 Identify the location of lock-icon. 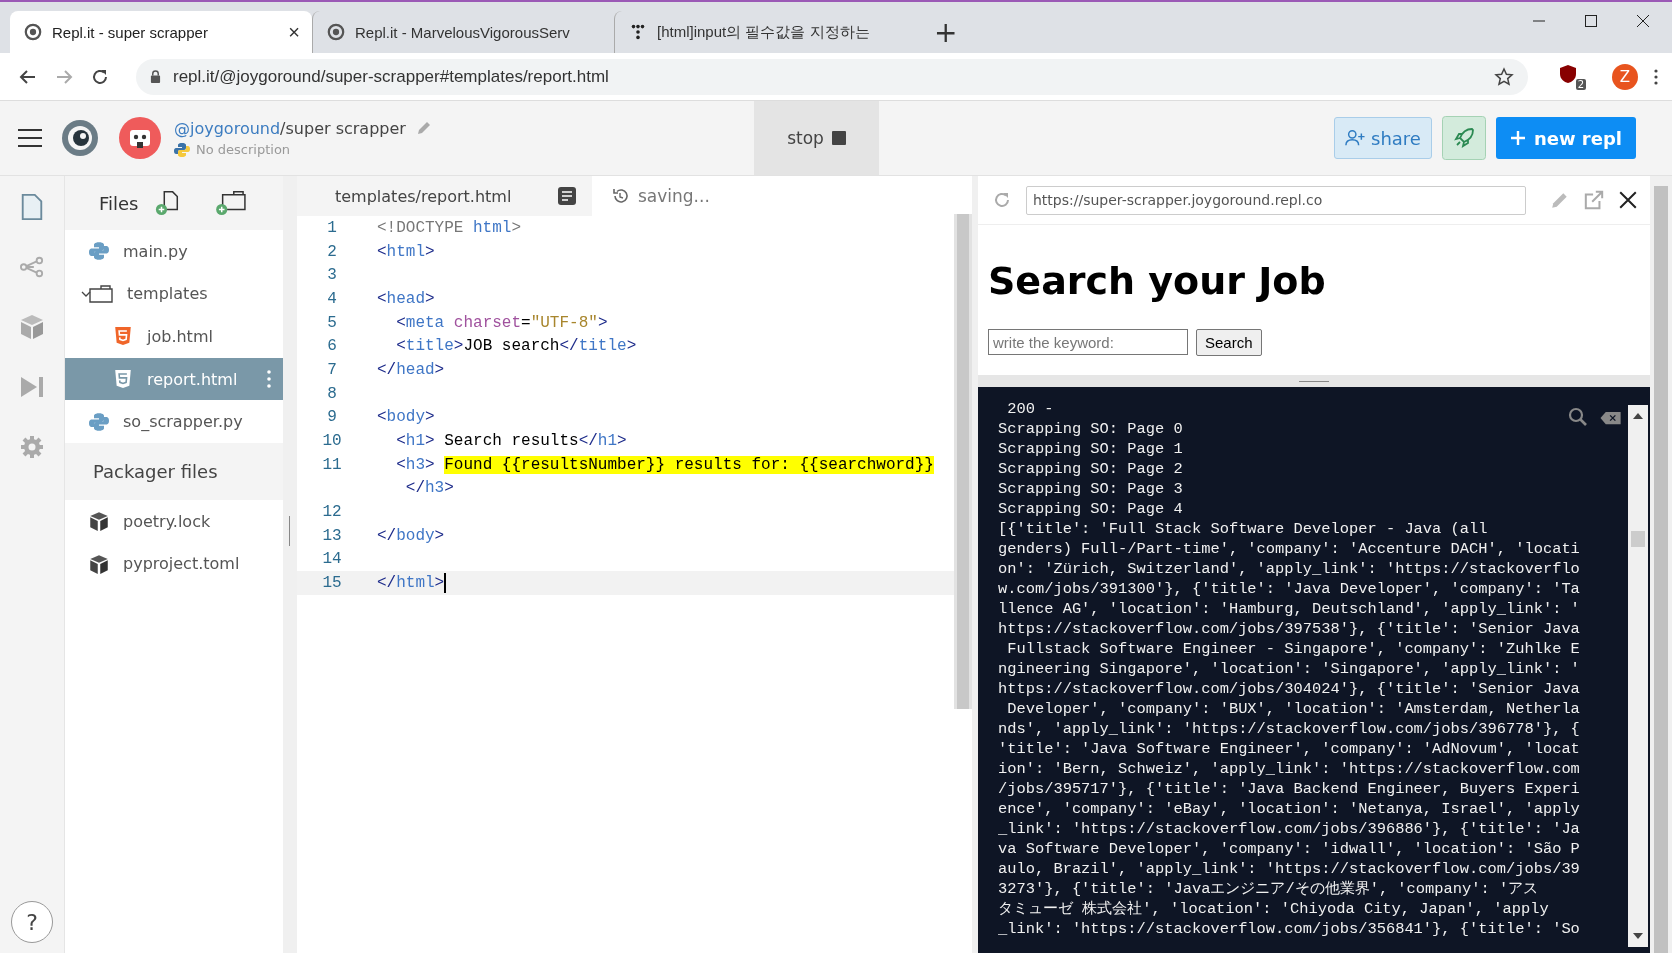
(155, 76).